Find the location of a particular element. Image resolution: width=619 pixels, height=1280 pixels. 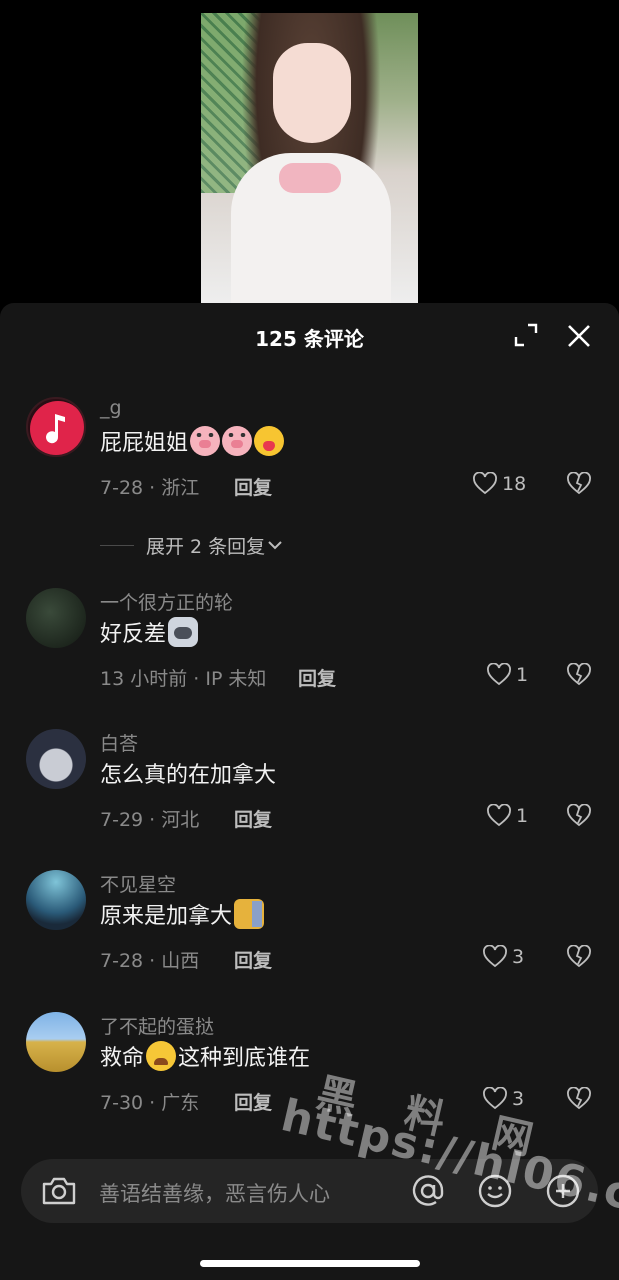

hug-emoji-icon is located at coordinates (269, 441).